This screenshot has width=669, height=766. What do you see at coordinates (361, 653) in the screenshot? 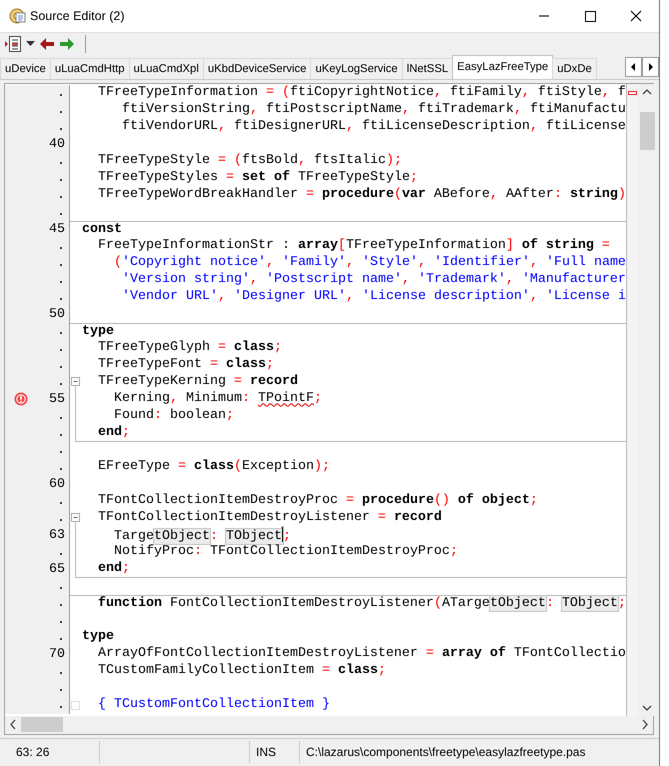
I see `code-line: ArrayOfFontCollectionItemDestroyListener = array of TFontCollectio` at bounding box center [361, 653].